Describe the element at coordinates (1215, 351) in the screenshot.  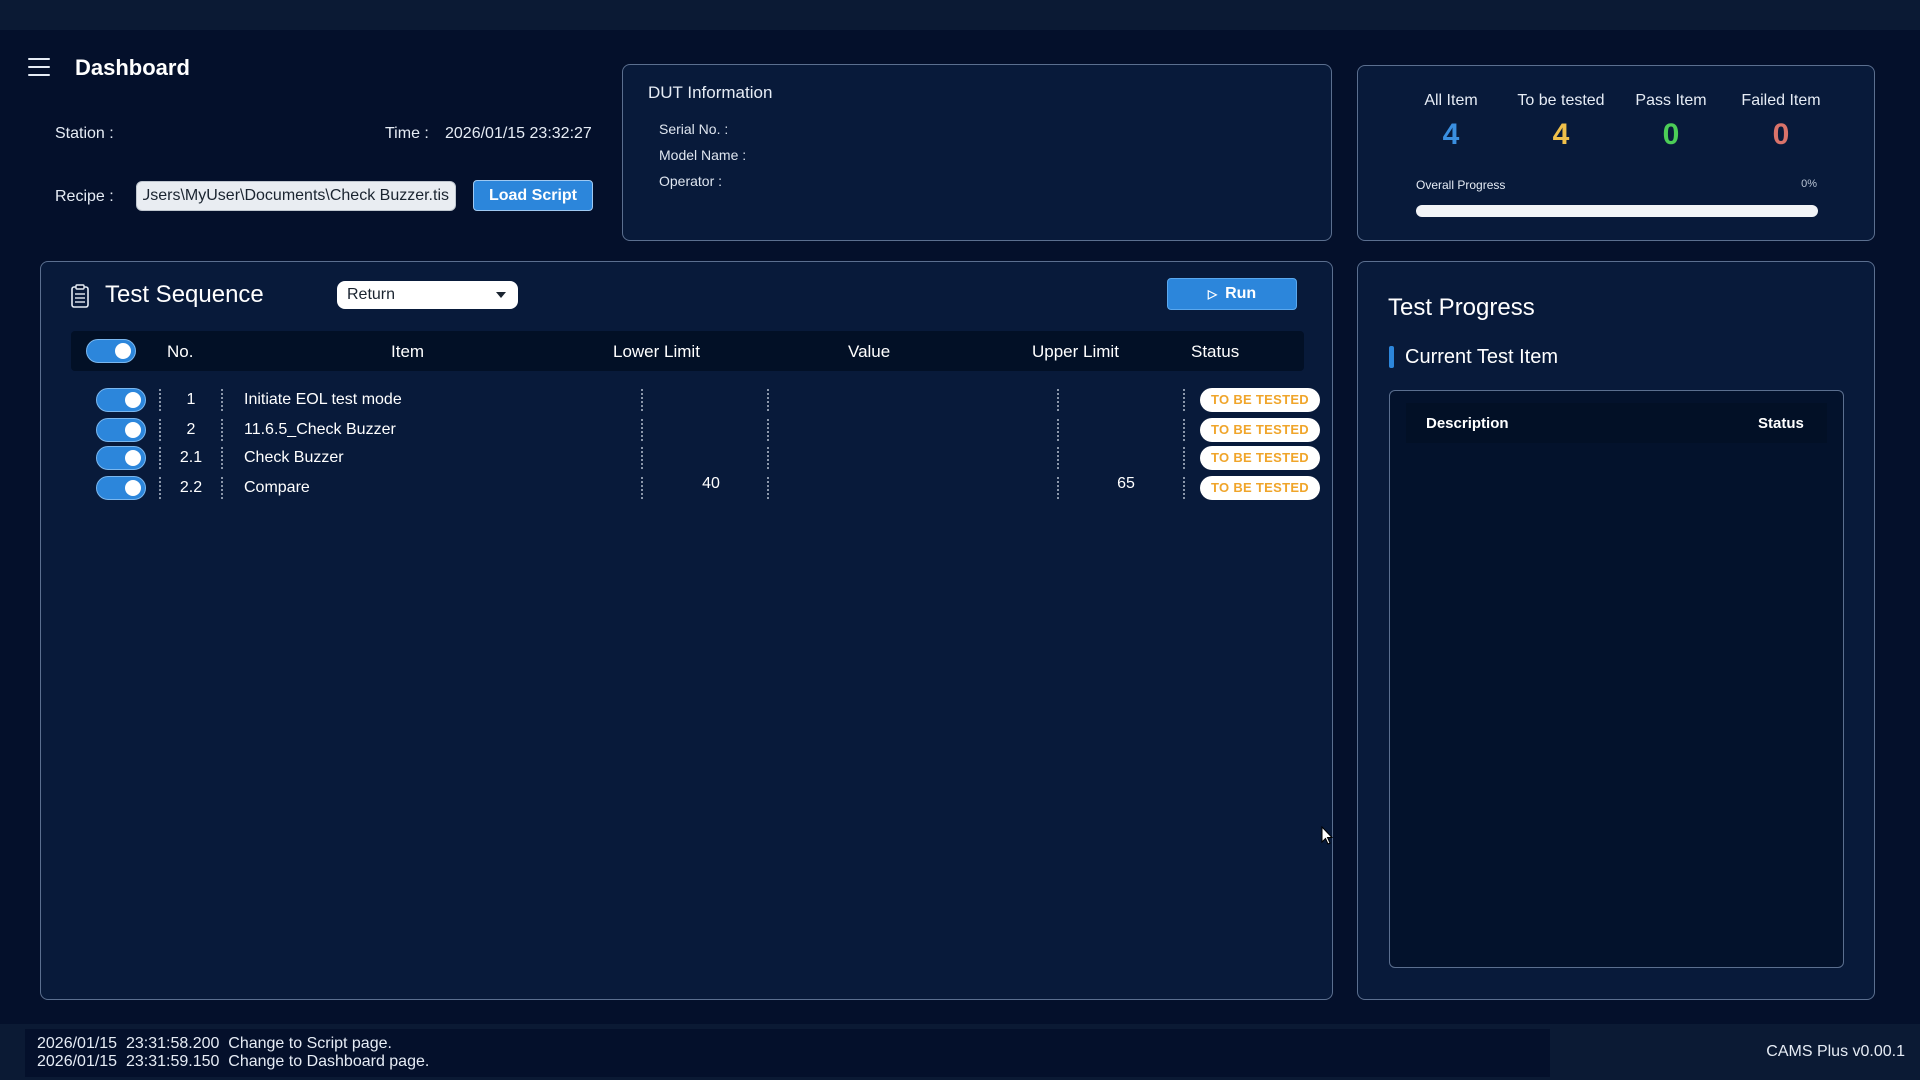
I see `col-status: Status` at that location.